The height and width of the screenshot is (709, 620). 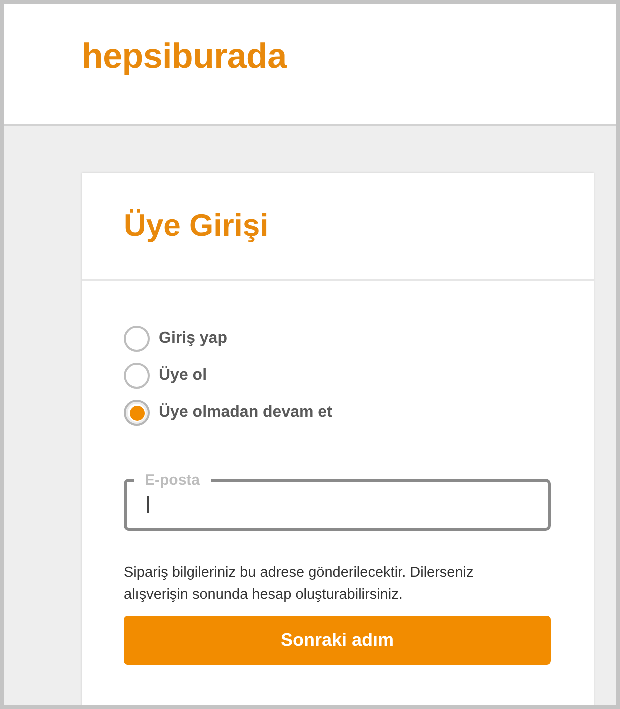 What do you see at coordinates (183, 376) in the screenshot?
I see `option-label: Üye ol` at bounding box center [183, 376].